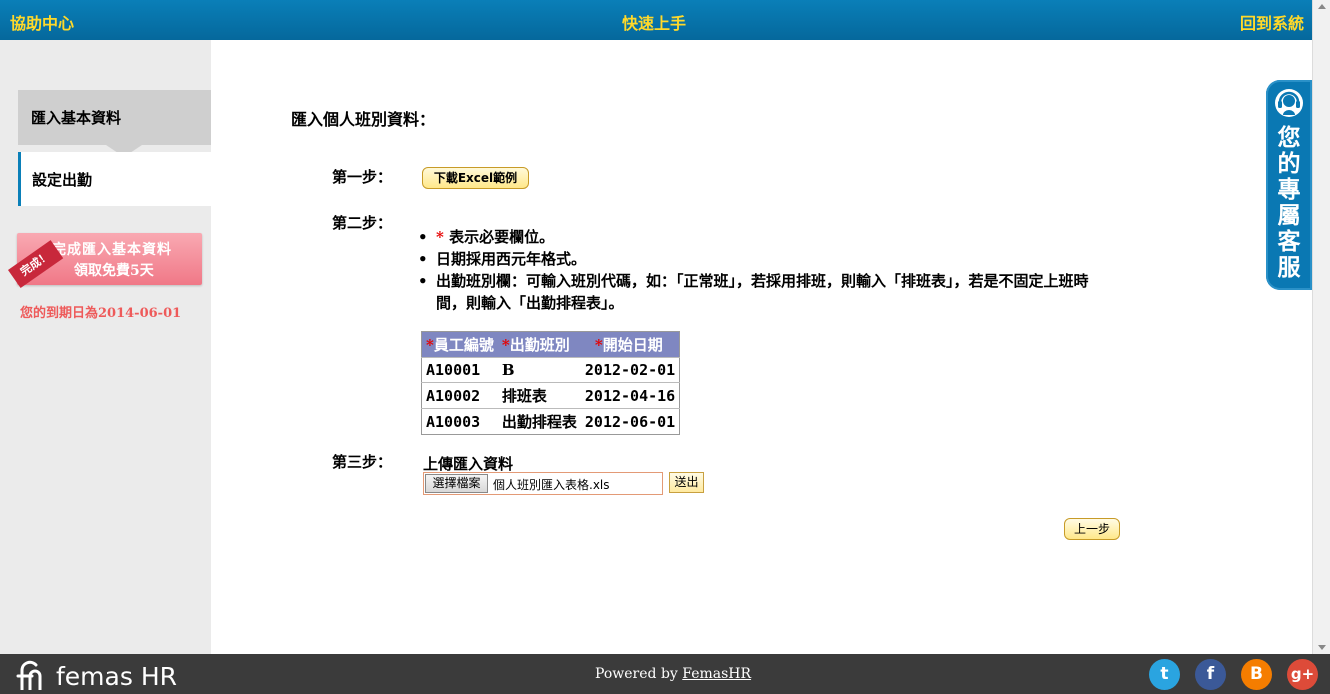  Describe the element at coordinates (654, 23) in the screenshot. I see `quick-start-title: 快速上手` at that location.